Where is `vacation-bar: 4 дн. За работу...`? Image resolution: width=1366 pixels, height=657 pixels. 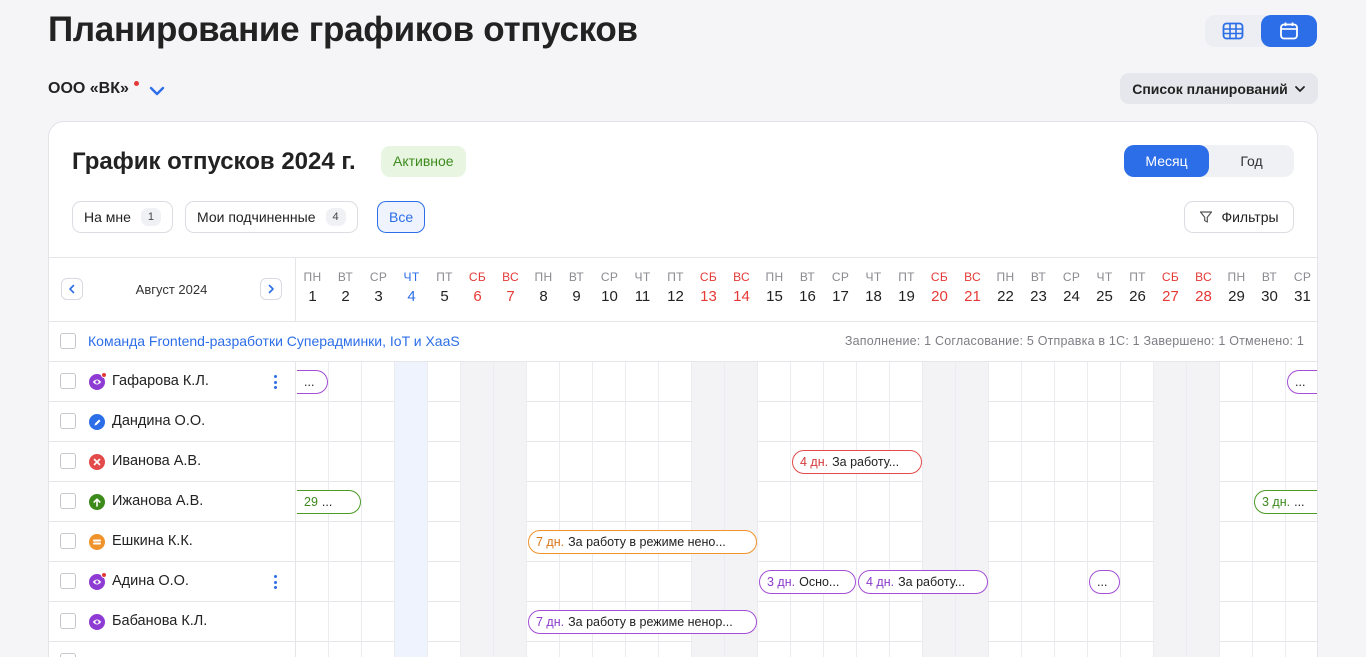 vacation-bar: 4 дн. За работу... is located at coordinates (923, 582).